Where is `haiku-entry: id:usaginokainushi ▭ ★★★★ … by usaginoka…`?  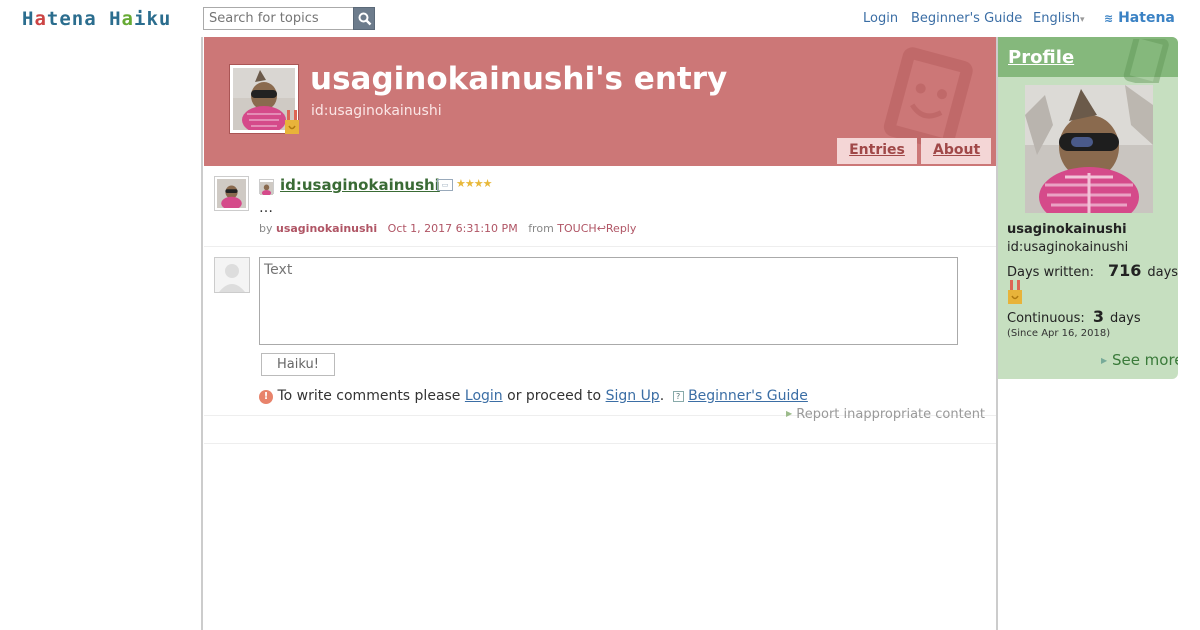 haiku-entry: id:usaginokainushi ▭ ★★★★ … by usaginoka… is located at coordinates (600, 206).